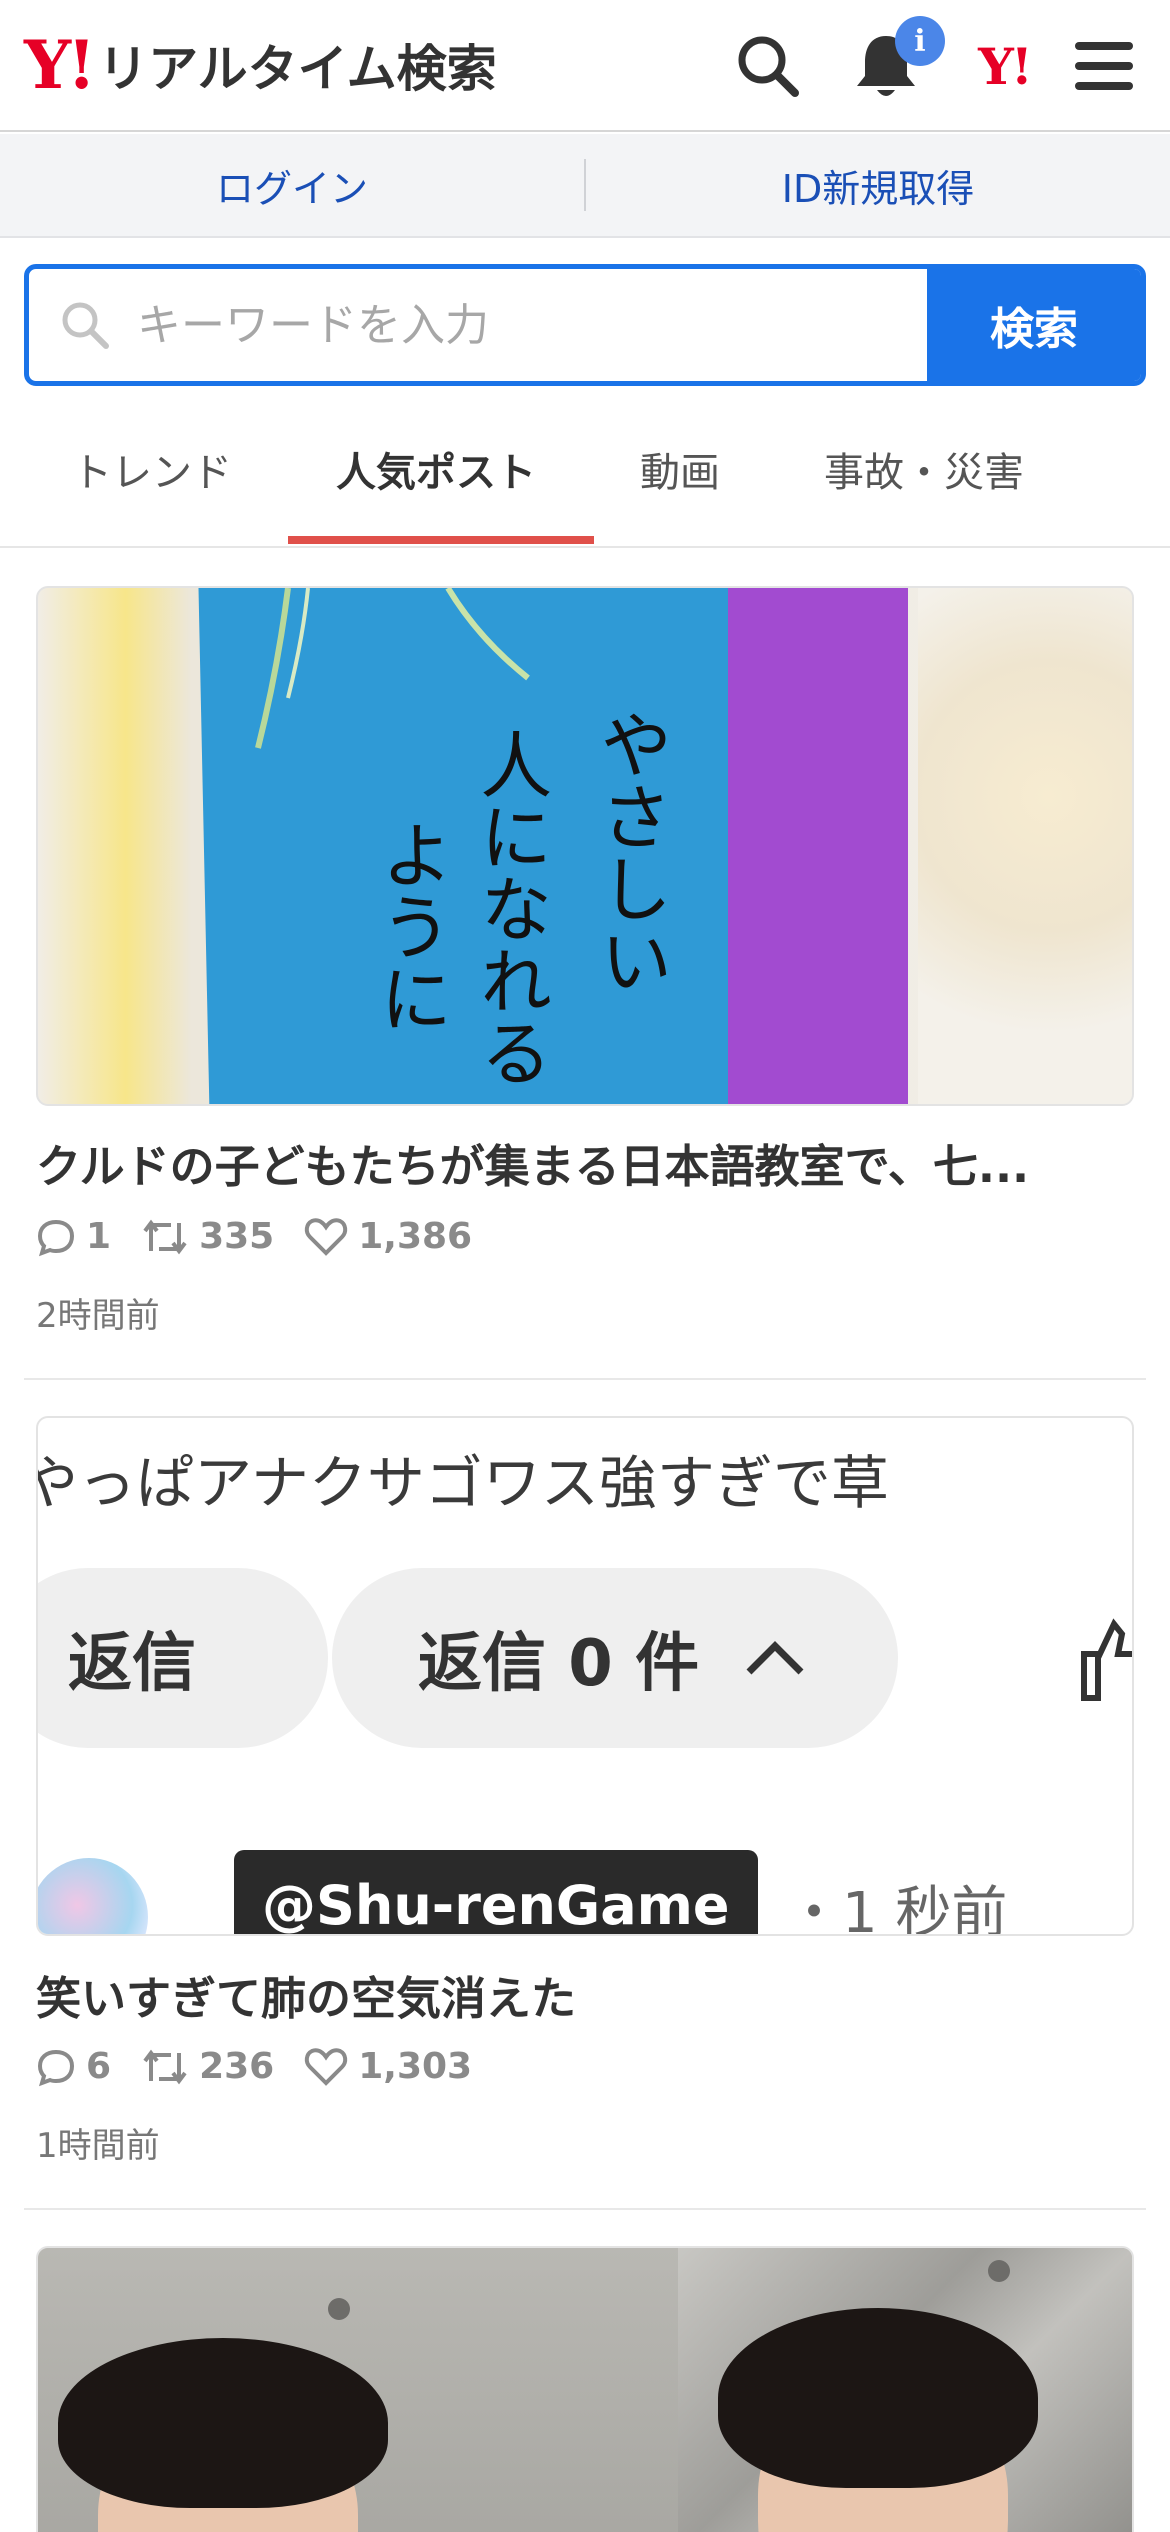 The image size is (1170, 2532). I want to click on reply-count: 6, so click(73, 2066).